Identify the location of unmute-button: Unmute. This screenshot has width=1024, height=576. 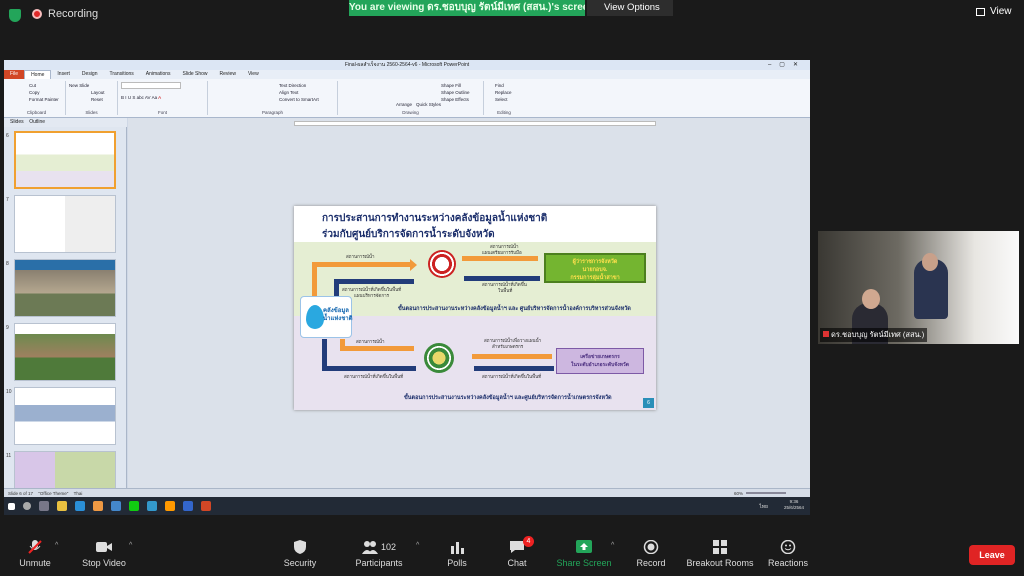
(35, 554).